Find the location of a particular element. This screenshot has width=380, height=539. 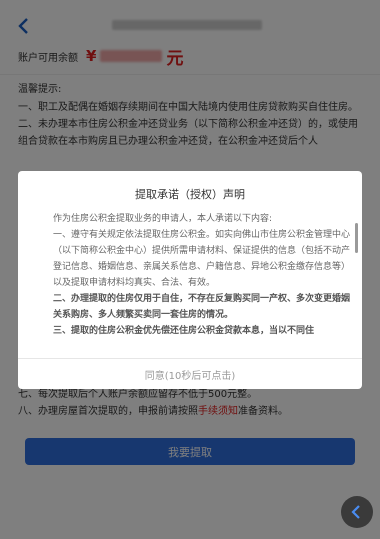

dialog-title: 提取承诺（授权）声明 is located at coordinates (190, 194).